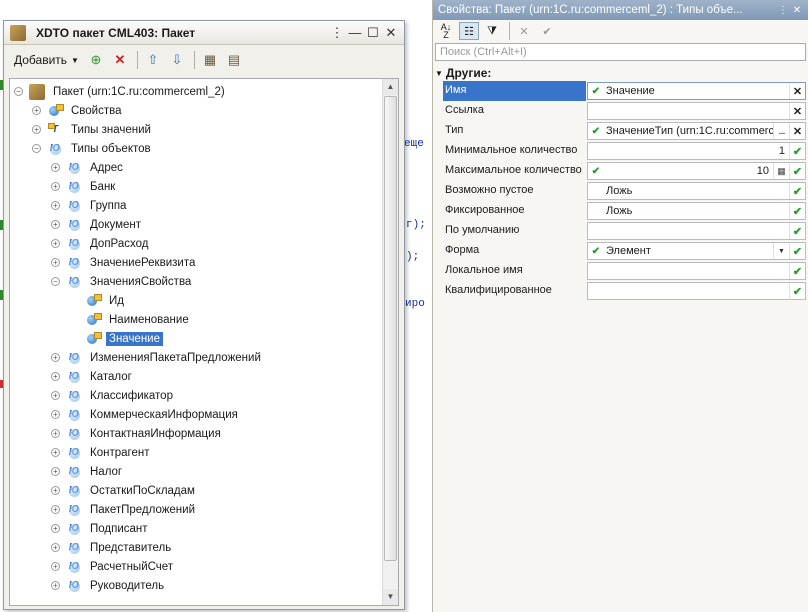  I want to click on delete-icon: ✕, so click(120, 60).